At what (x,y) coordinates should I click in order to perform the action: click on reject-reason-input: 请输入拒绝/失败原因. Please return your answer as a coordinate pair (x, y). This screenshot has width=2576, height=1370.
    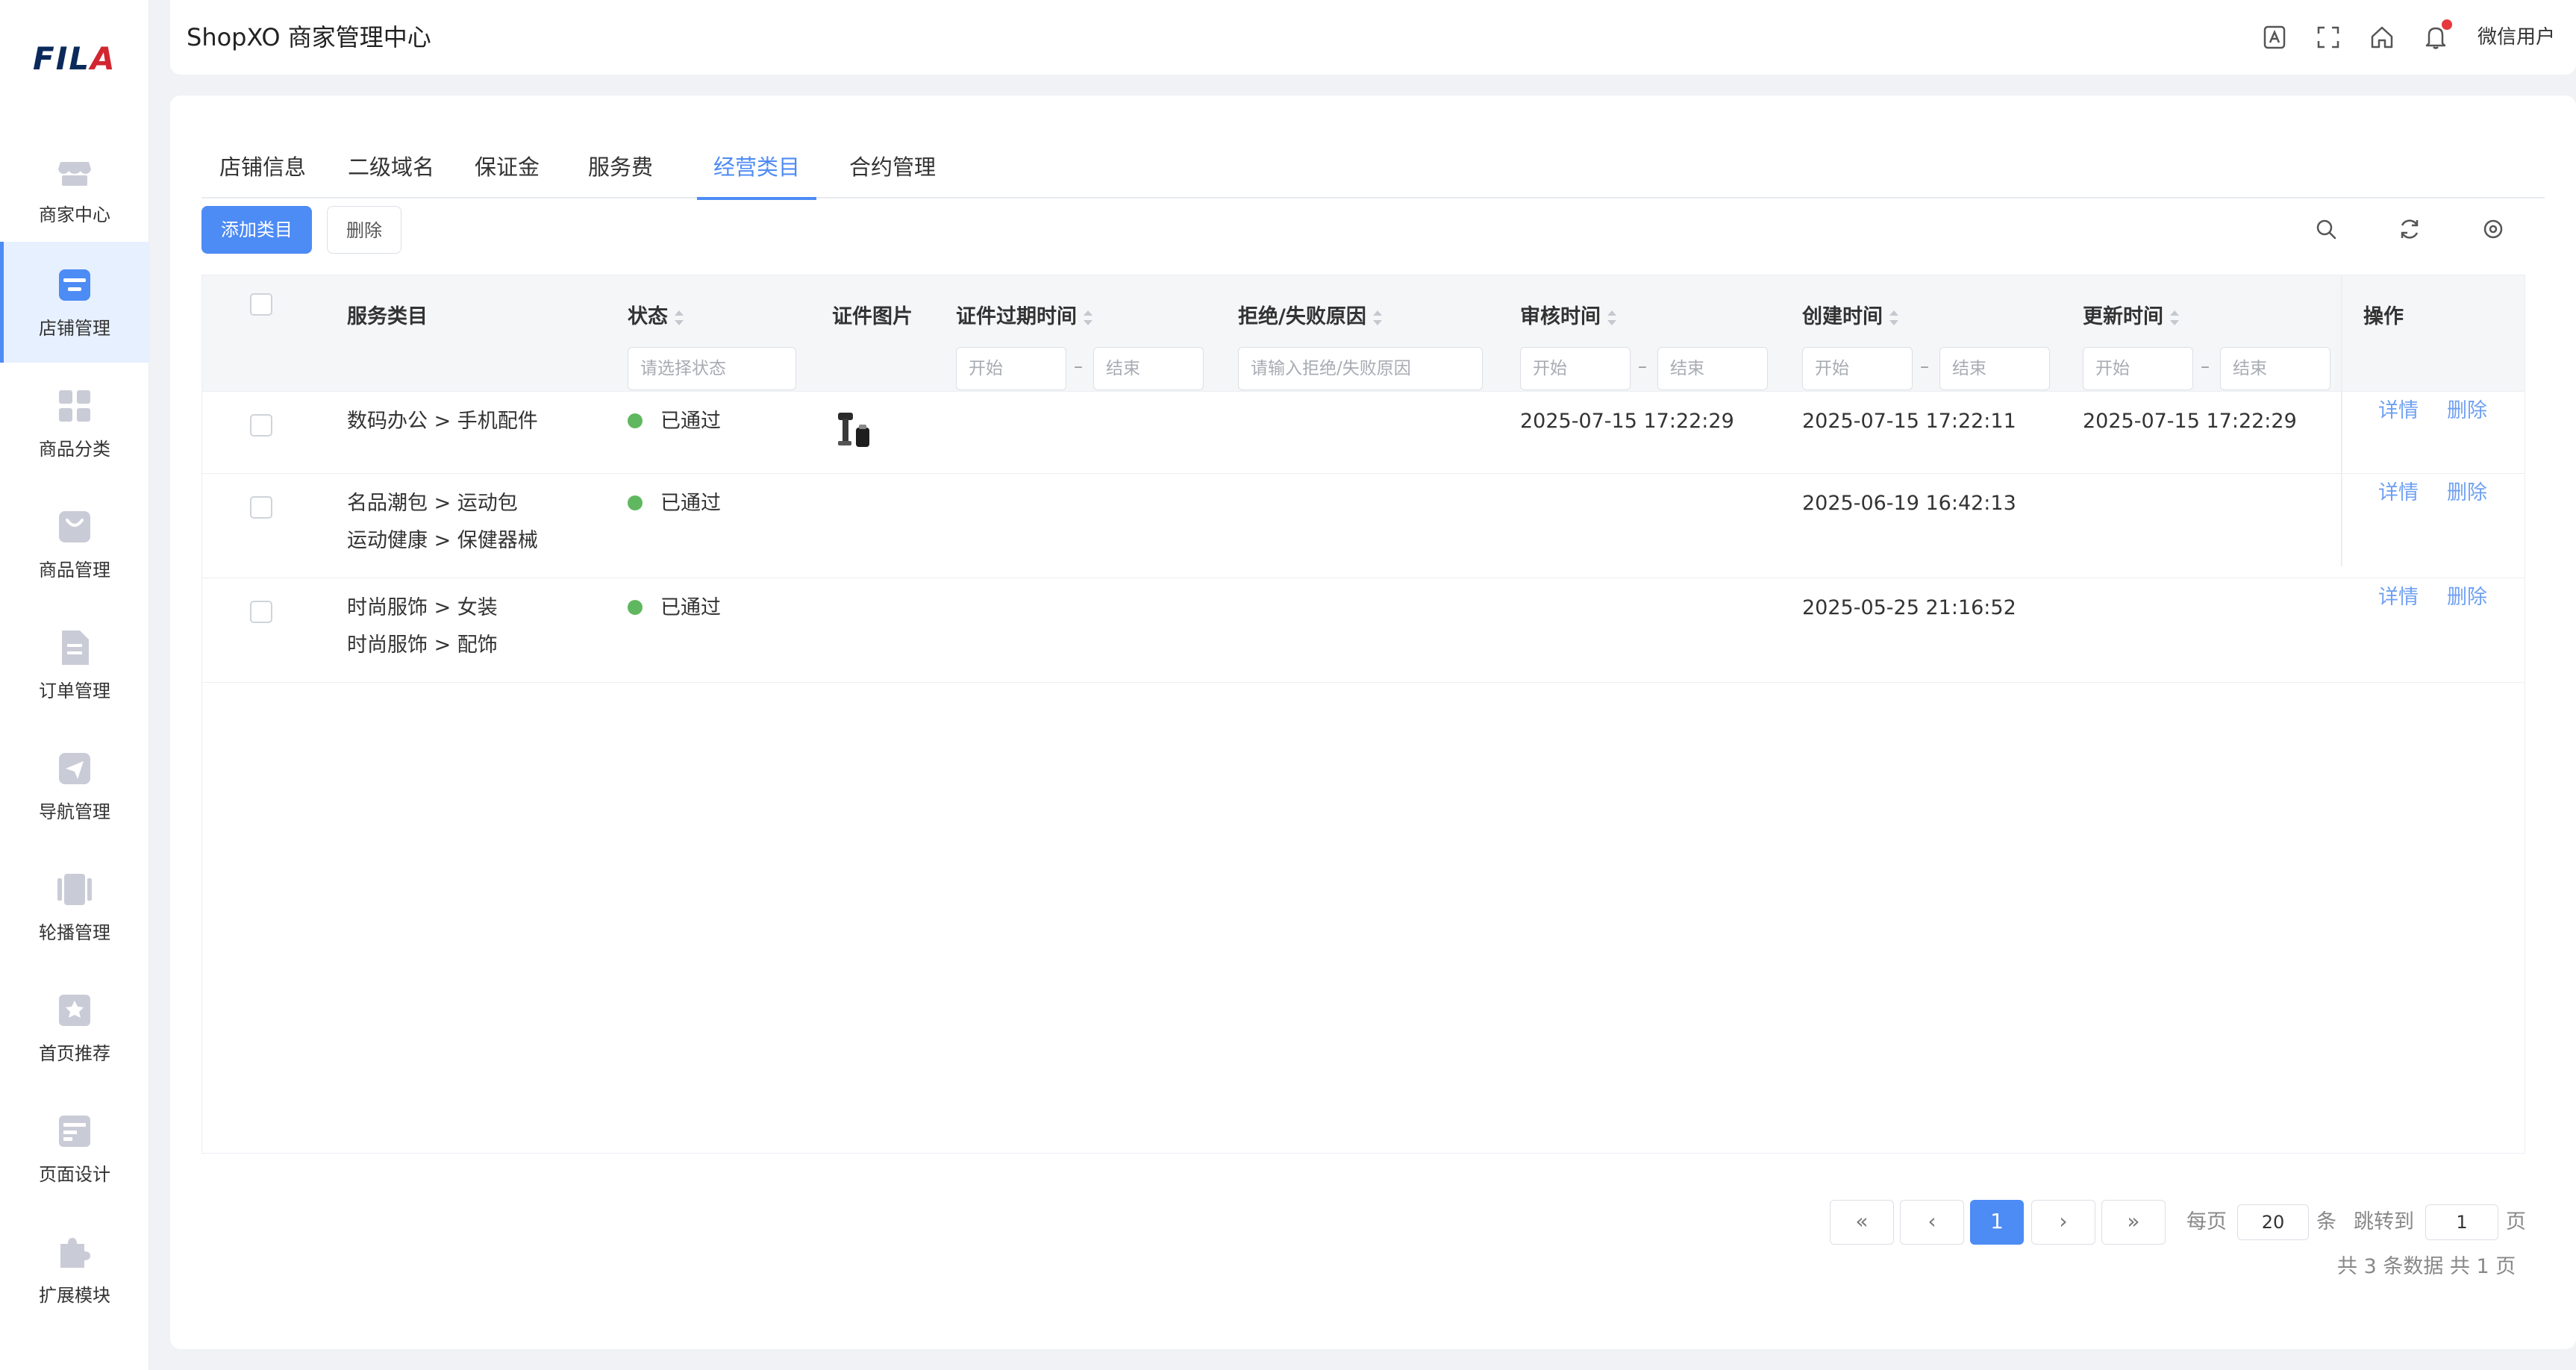
    Looking at the image, I should click on (1360, 368).